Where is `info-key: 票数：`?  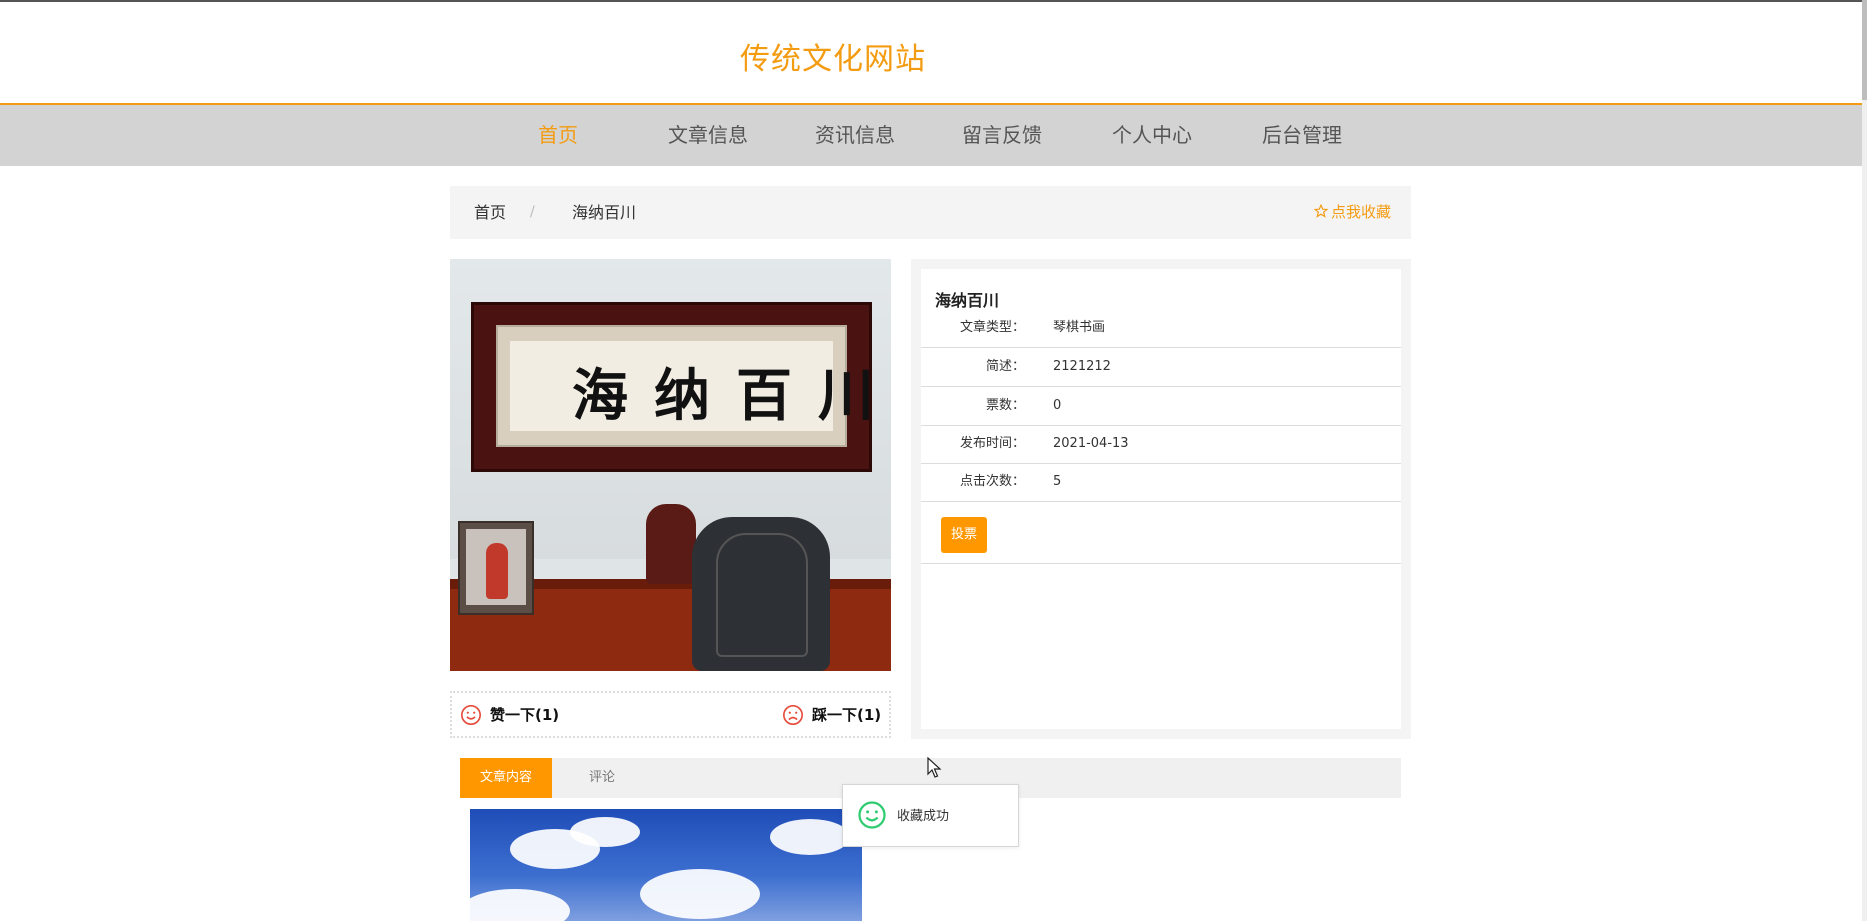 info-key: 票数： is located at coordinates (1005, 405).